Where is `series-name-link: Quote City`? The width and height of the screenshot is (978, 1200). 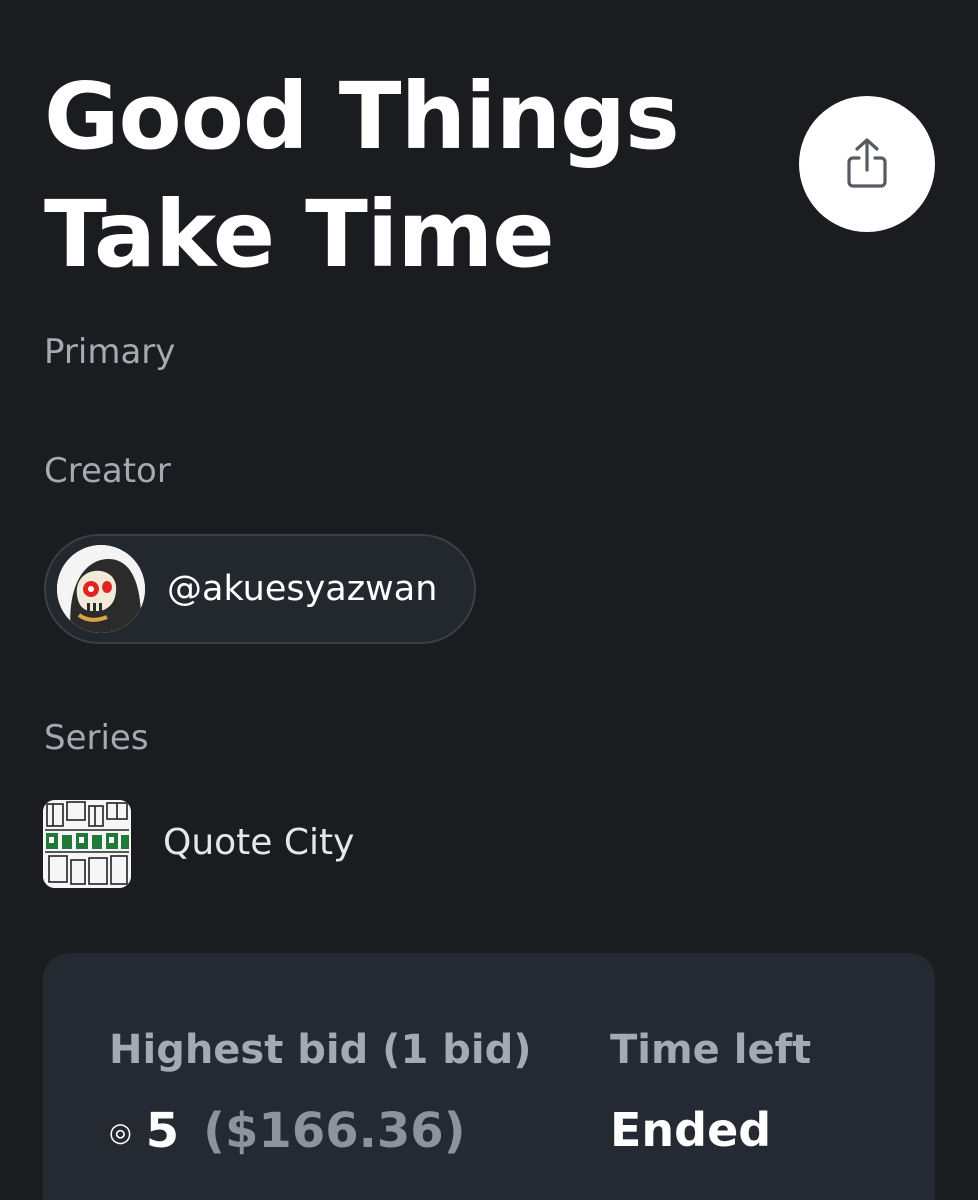
series-name-link: Quote City is located at coordinates (258, 842).